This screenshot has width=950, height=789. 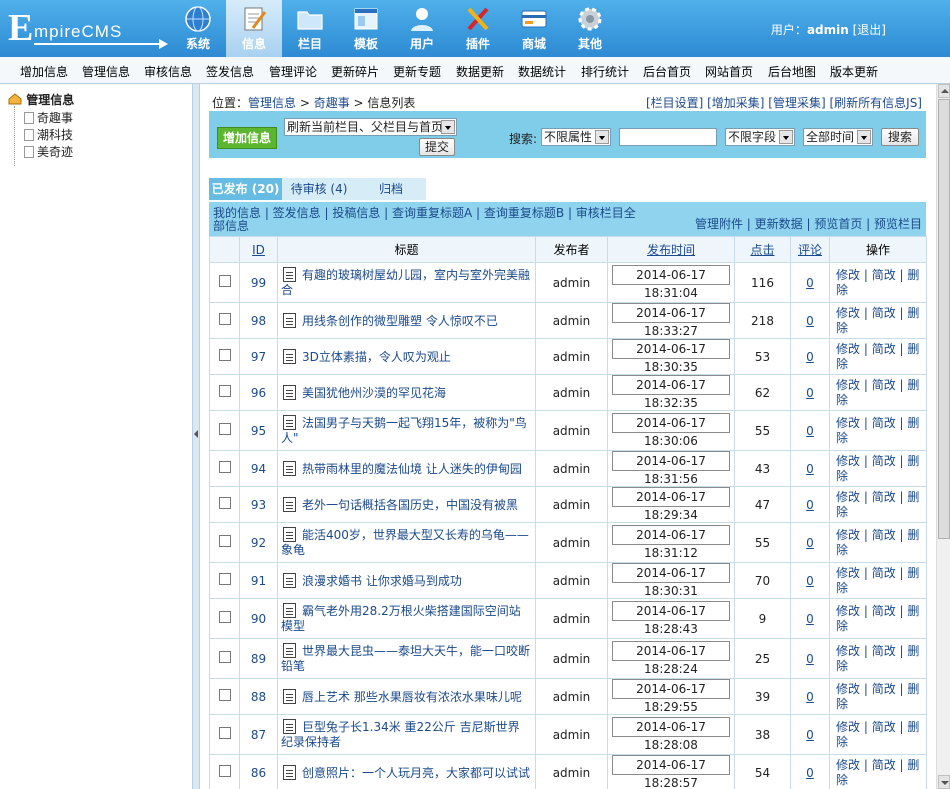 What do you see at coordinates (245, 189) in the screenshot?
I see `tab-published: 已发布 (20)` at bounding box center [245, 189].